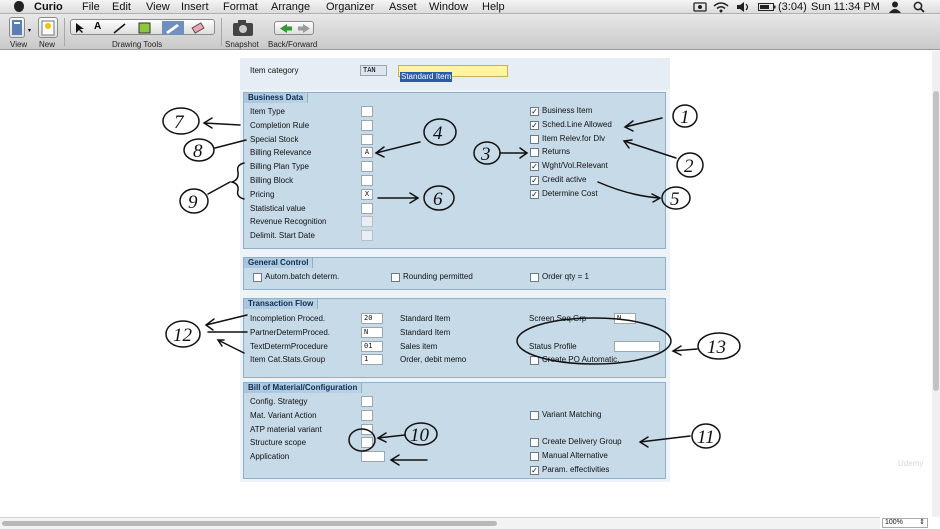 The height and width of the screenshot is (529, 940). I want to click on menu-clock: Sun 11:34 PM, so click(845, 7).